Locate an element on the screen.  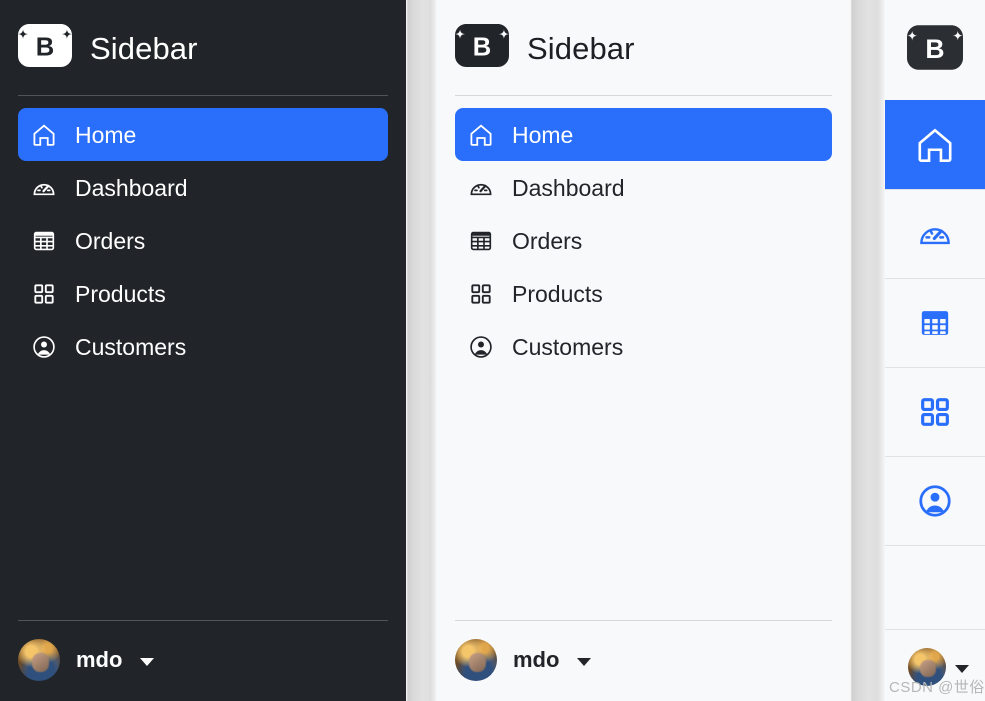
user-dropdown is located at coordinates (935, 665).